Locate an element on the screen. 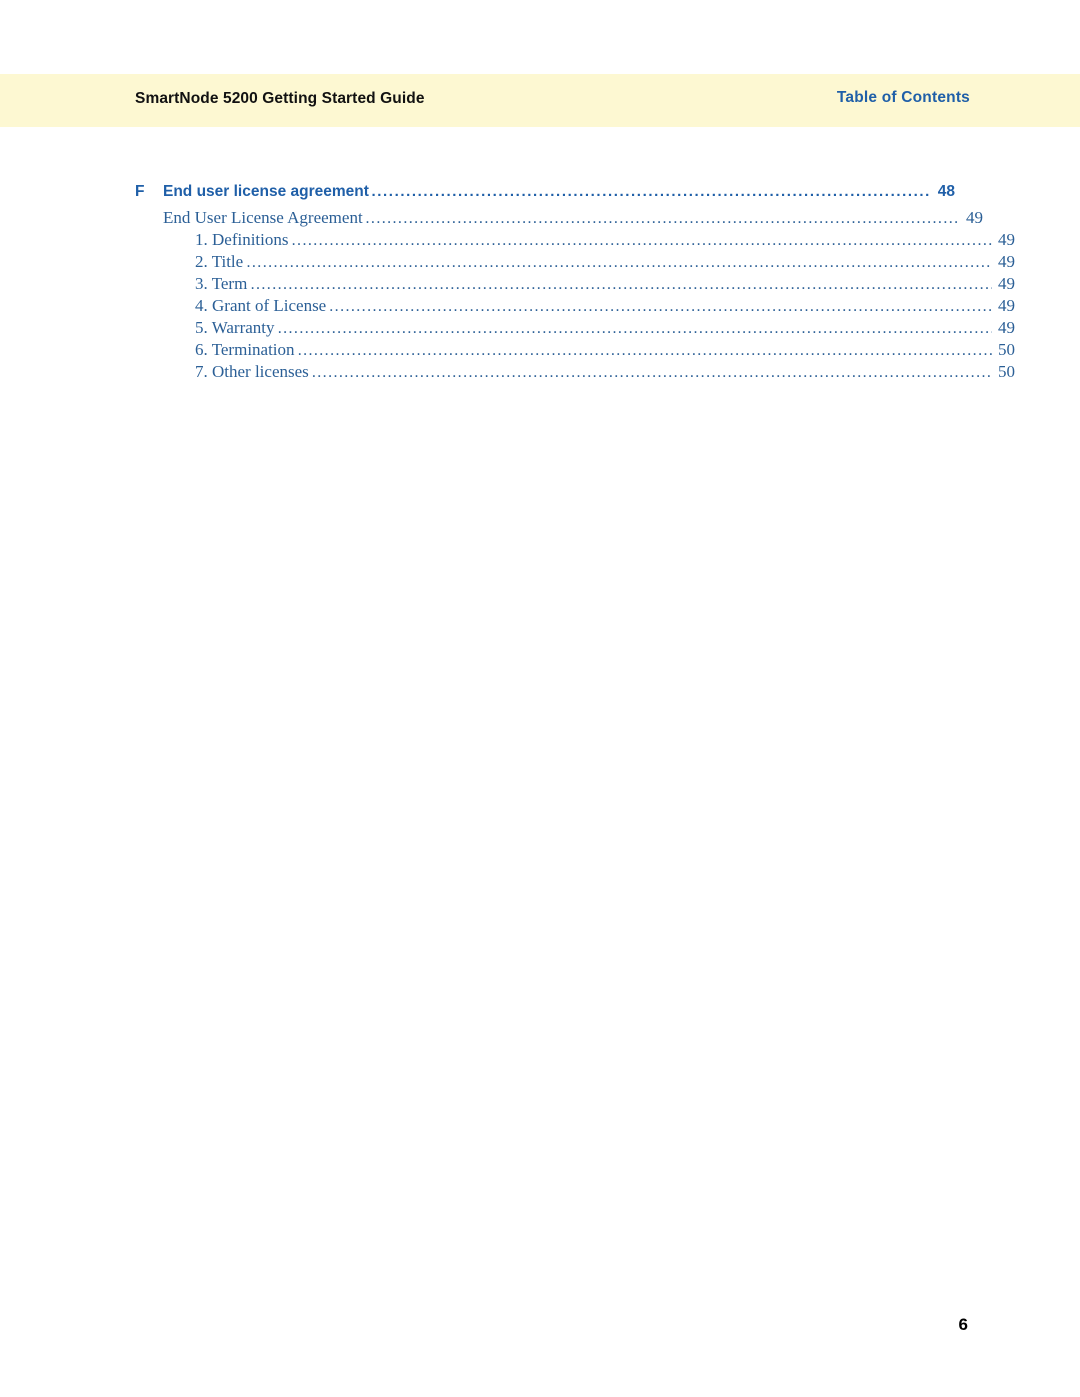 The width and height of the screenshot is (1080, 1397). toc-entry-title: 4. Grant of License is located at coordinates (261, 305).